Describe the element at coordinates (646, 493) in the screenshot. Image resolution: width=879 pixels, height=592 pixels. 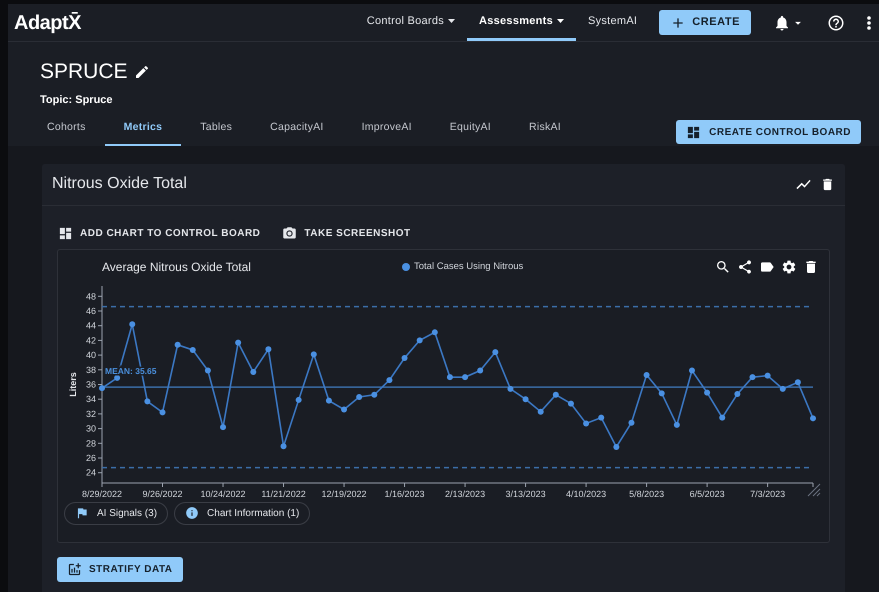
I see `x-tick-label: 5/8/2023` at that location.